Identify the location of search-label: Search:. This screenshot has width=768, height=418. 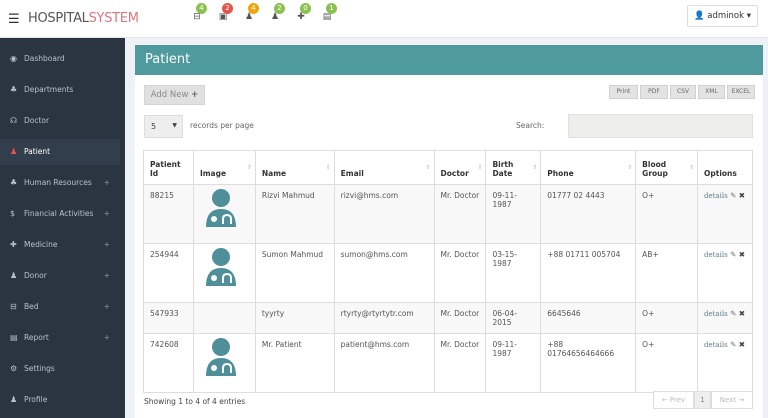
(530, 125).